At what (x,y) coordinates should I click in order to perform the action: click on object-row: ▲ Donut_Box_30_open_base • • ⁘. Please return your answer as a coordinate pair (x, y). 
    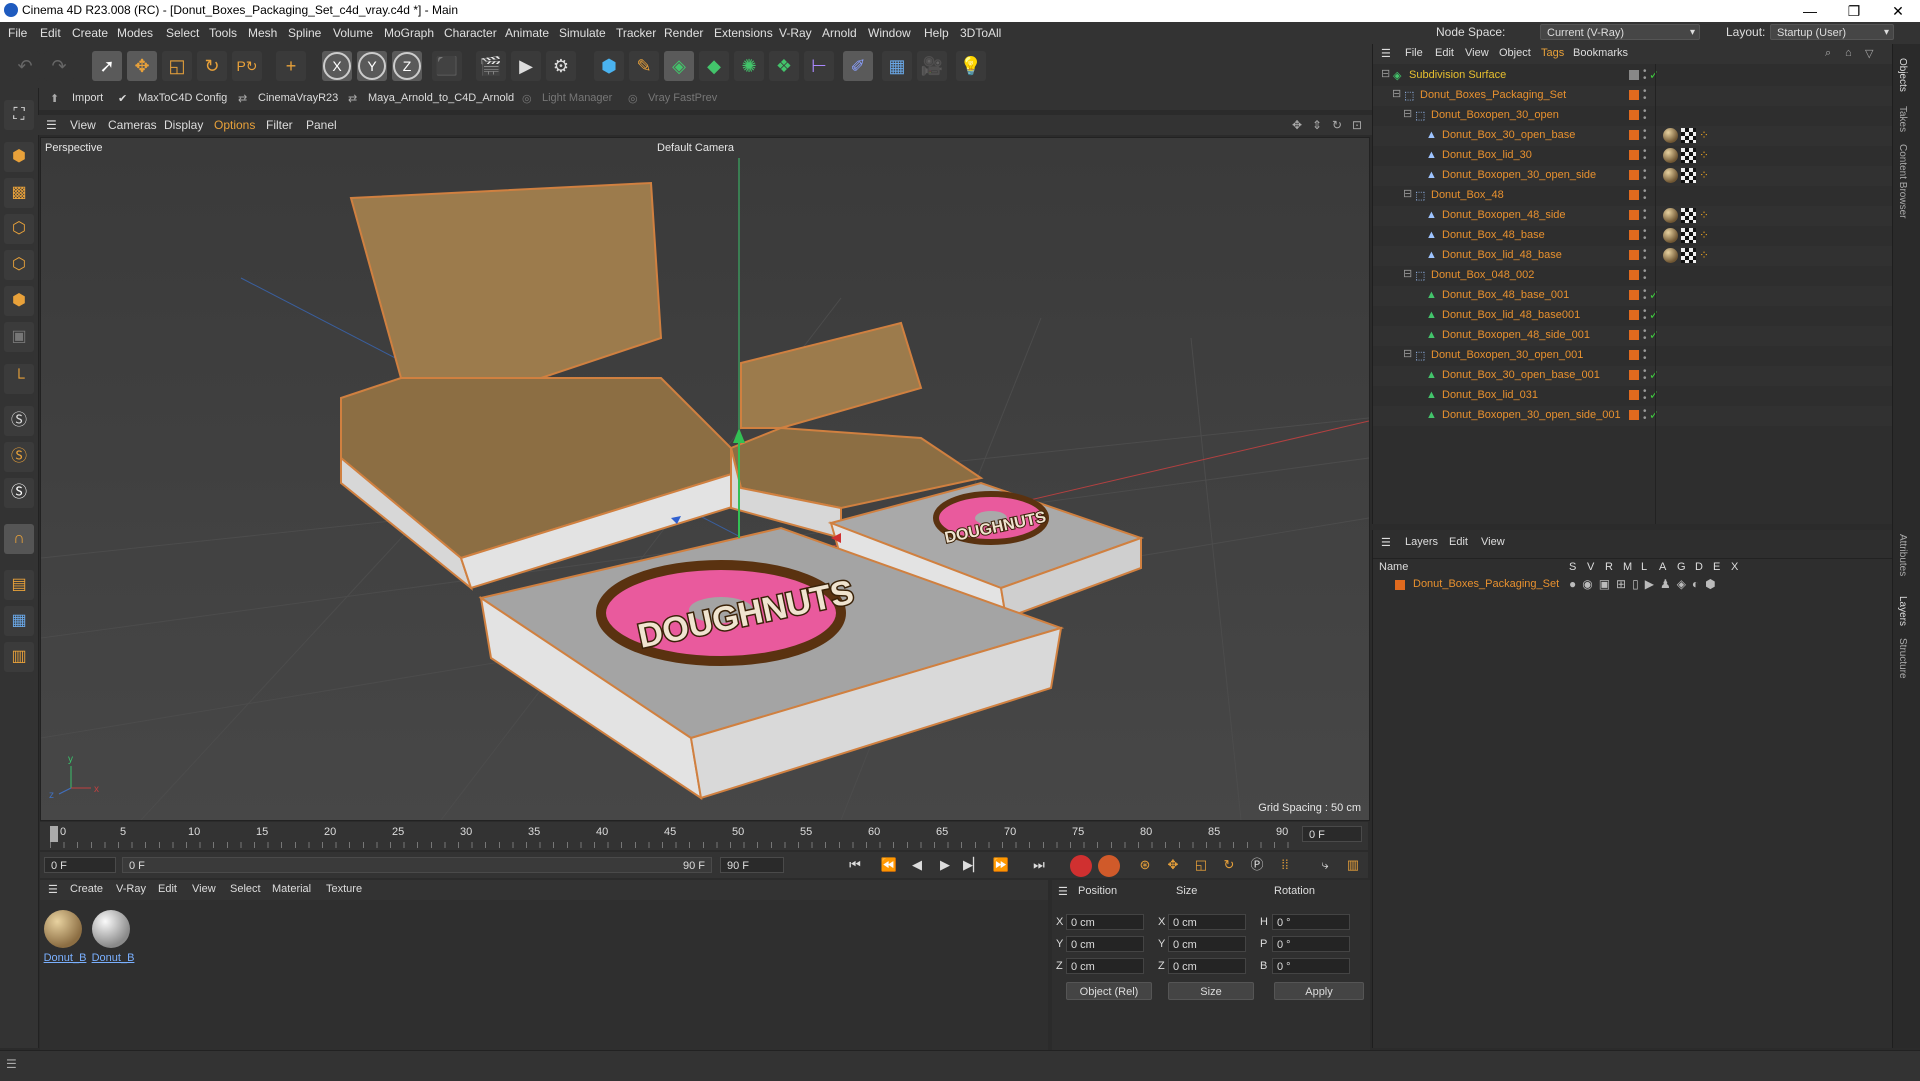
    Looking at the image, I should click on (1633, 136).